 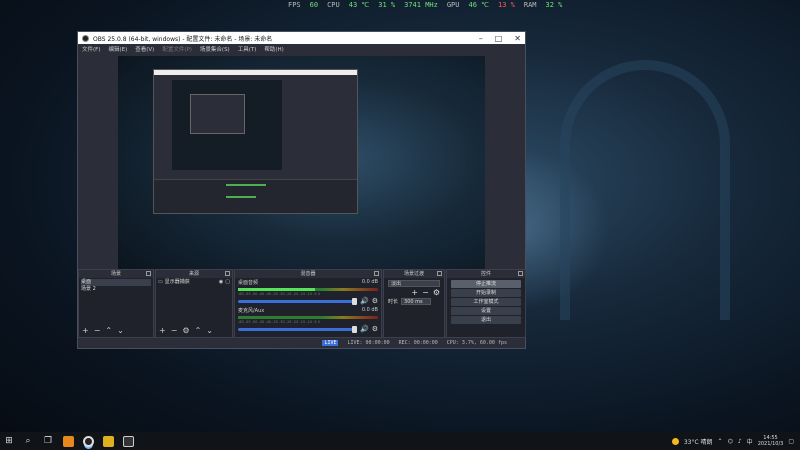 What do you see at coordinates (414, 283) in the screenshot?
I see `transition-select: 淡出` at bounding box center [414, 283].